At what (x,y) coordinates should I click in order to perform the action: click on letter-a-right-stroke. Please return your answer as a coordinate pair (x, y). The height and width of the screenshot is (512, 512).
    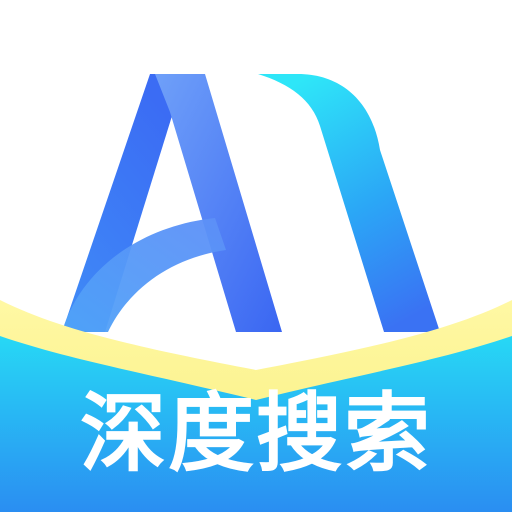
    Looking at the image, I should click on (218, 203).